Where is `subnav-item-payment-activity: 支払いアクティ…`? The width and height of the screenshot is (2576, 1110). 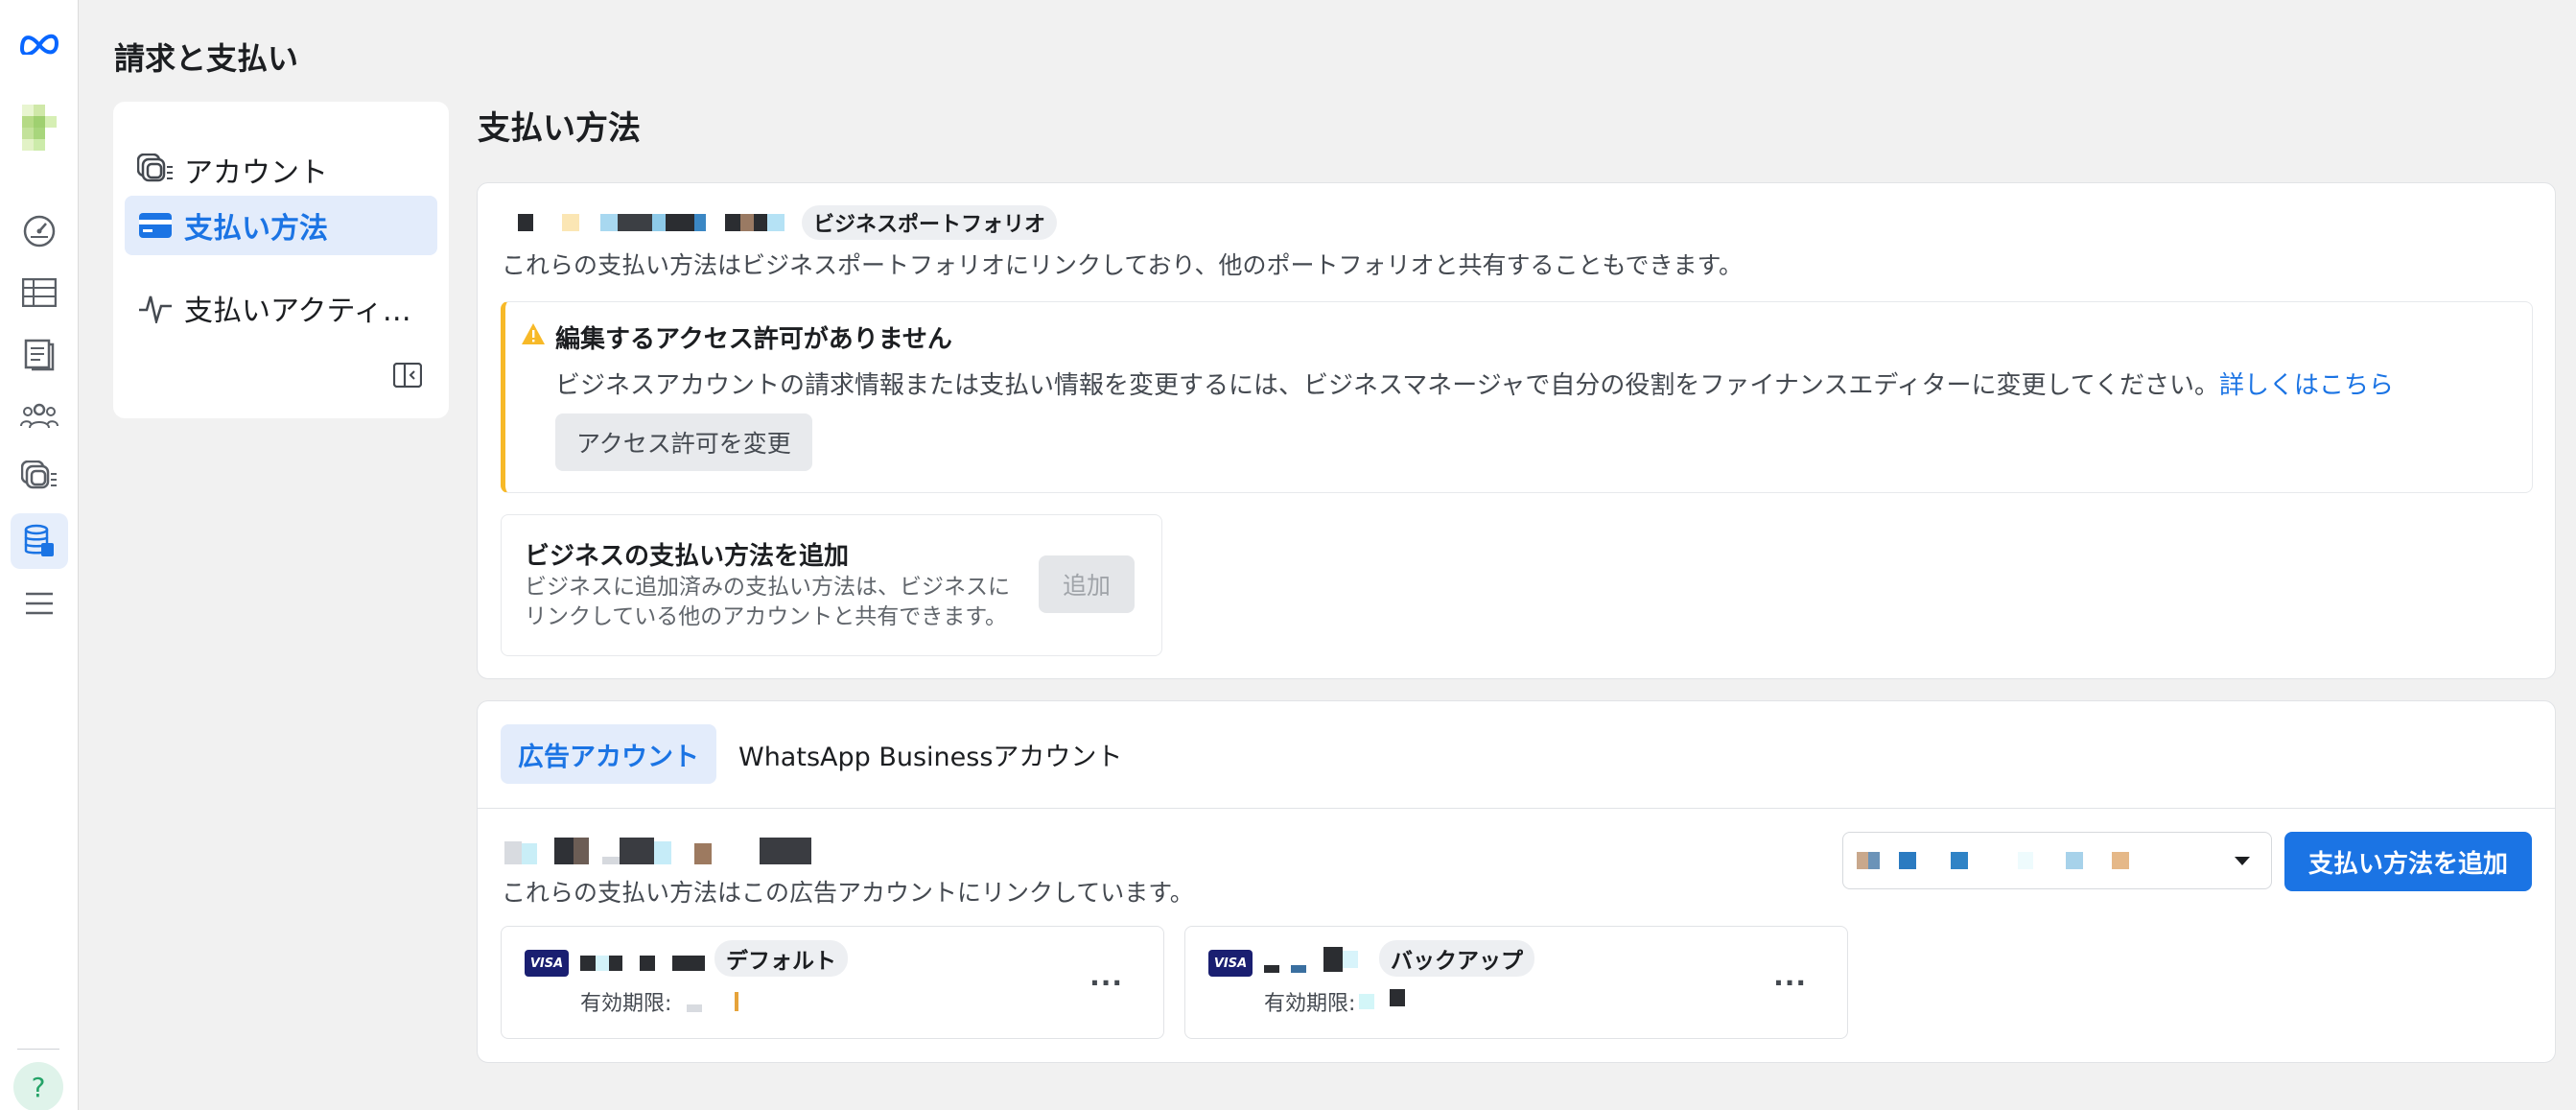
subnav-item-payment-activity: 支払いアクティ… is located at coordinates (281, 308).